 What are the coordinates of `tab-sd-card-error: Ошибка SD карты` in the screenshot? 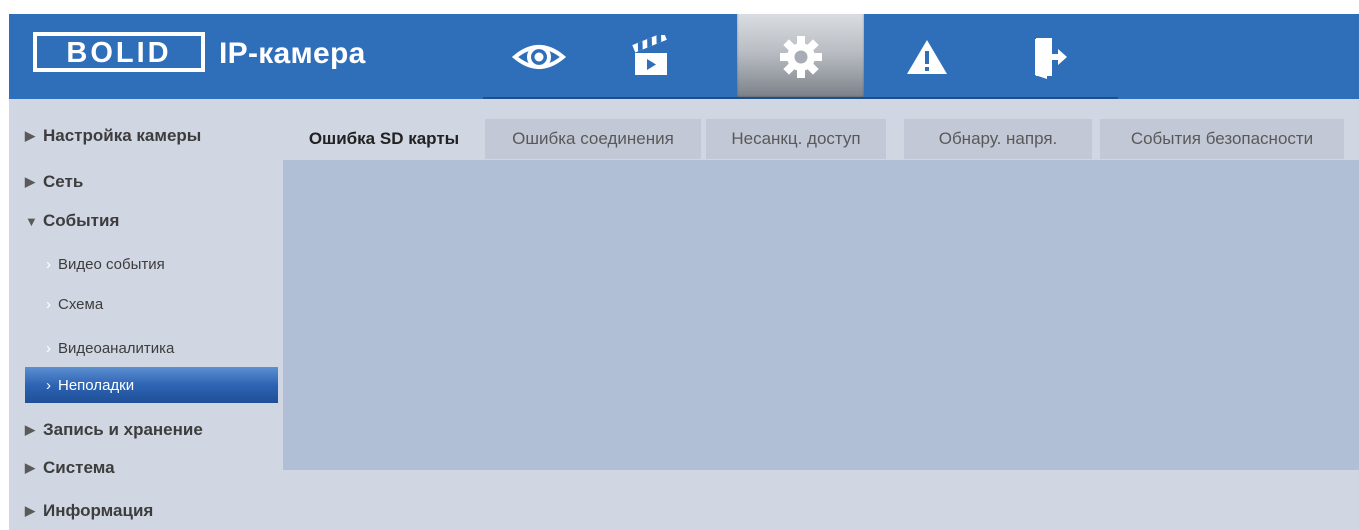 It's located at (384, 139).